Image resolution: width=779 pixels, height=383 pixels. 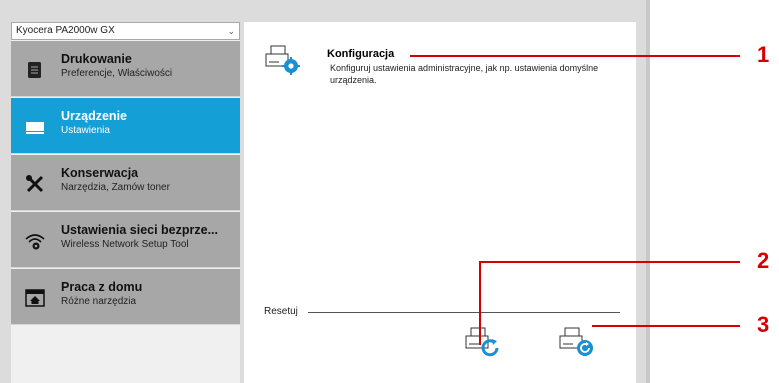 I want to click on callout-number-2: 2, so click(x=763, y=260).